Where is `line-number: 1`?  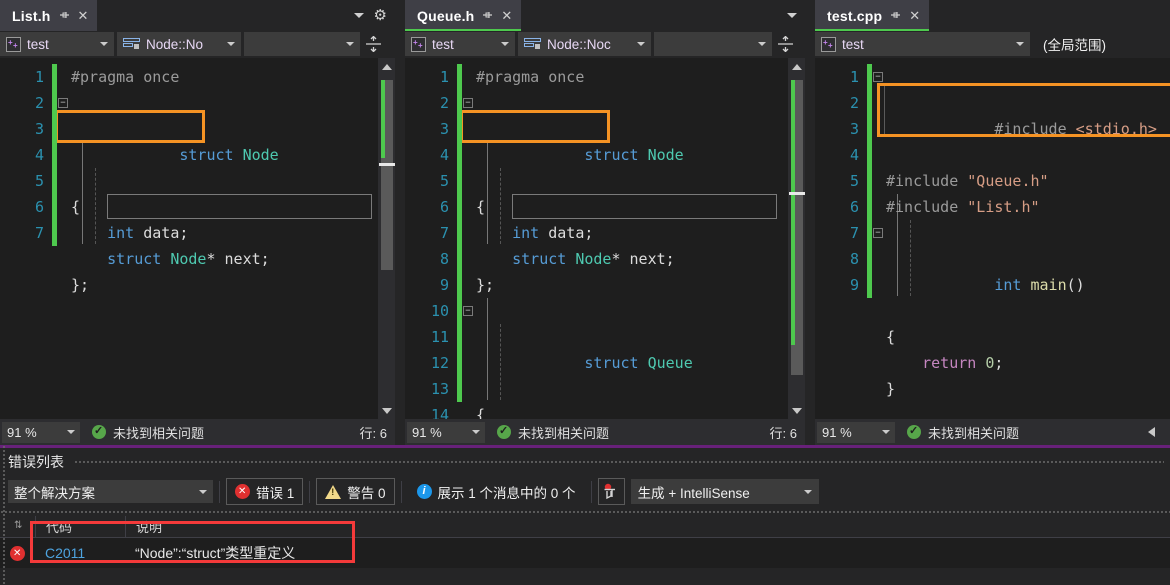
line-number: 1 is located at coordinates (39, 77).